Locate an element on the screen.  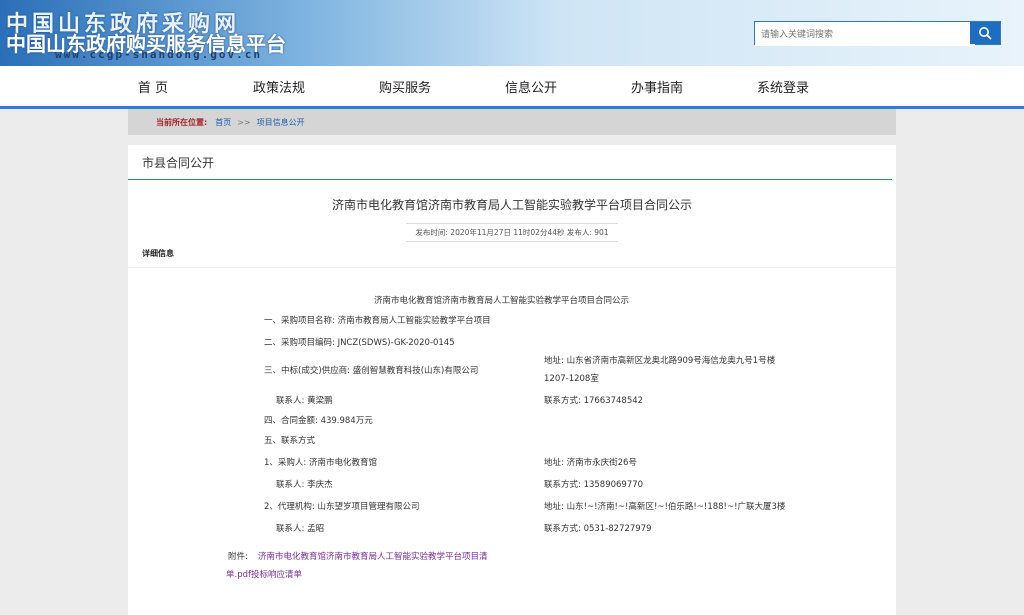
nav-policy: 政策法规 is located at coordinates (279, 86).